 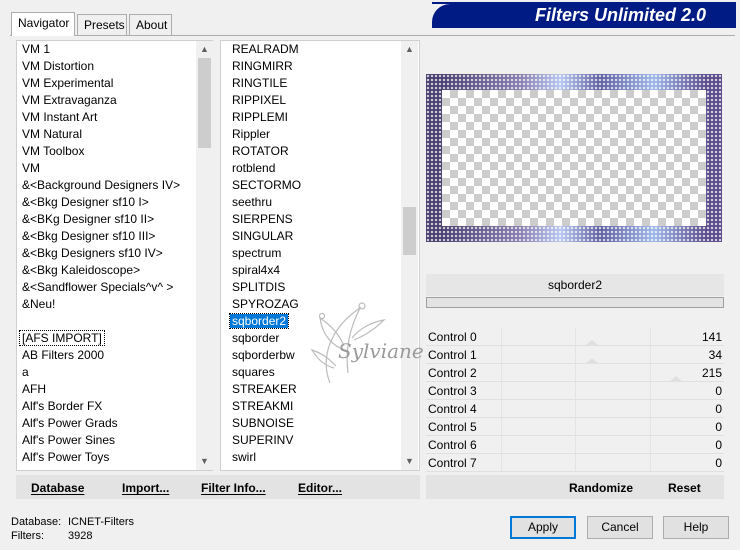 I want to click on list-item-label: VM, so click(x=31, y=168).